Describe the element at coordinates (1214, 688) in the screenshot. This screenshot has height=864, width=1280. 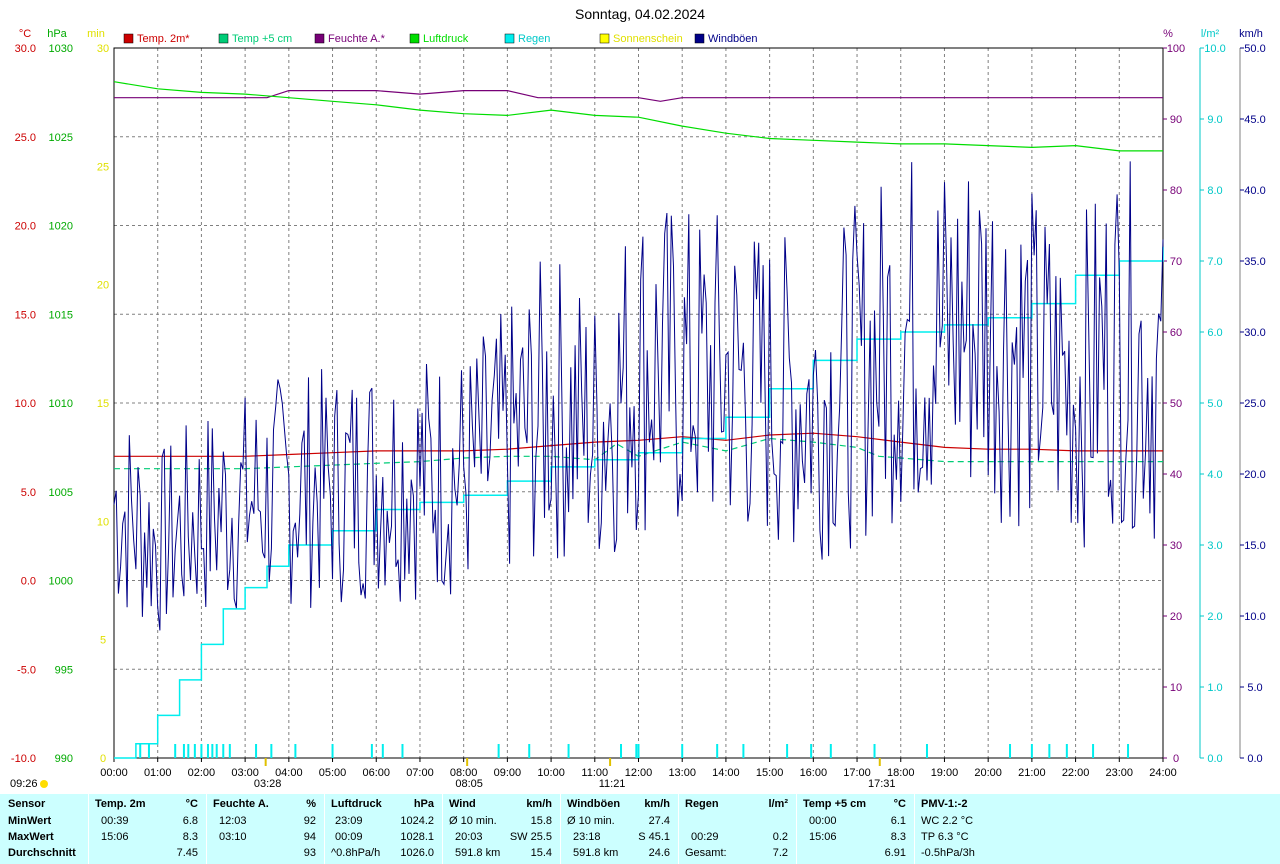
I see `tick-label-rain: 1.0` at that location.